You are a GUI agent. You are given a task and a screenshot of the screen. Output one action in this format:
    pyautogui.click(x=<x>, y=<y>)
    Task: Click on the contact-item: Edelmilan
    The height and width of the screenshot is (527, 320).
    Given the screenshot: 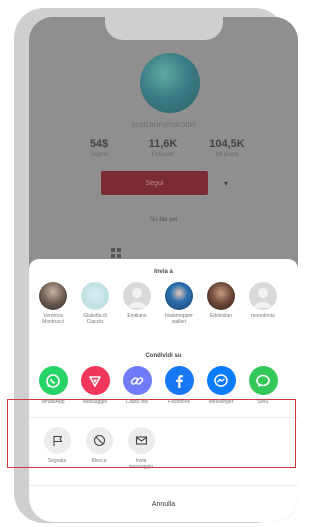 What is the action you would take?
    pyautogui.click(x=221, y=300)
    